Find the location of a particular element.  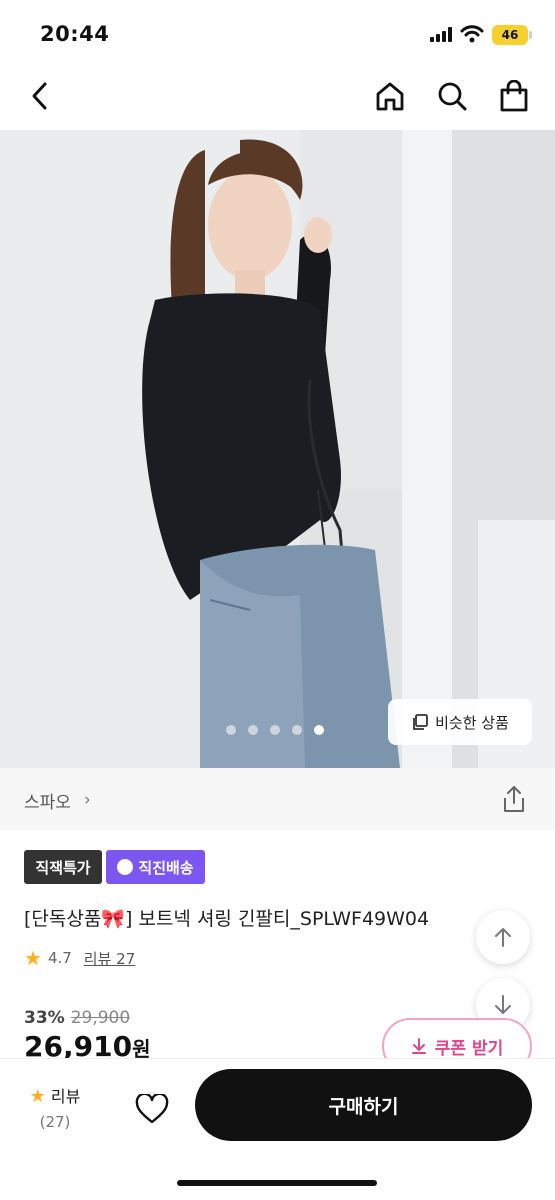

special-deal-label: 직잭특가 is located at coordinates (63, 867).